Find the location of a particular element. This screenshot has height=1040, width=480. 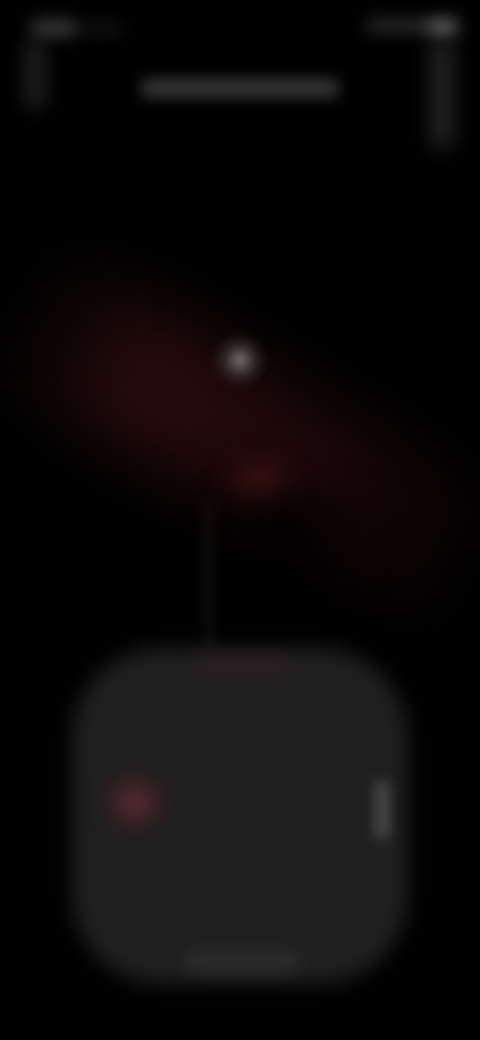

status-indicator is located at coordinates (102, 29).